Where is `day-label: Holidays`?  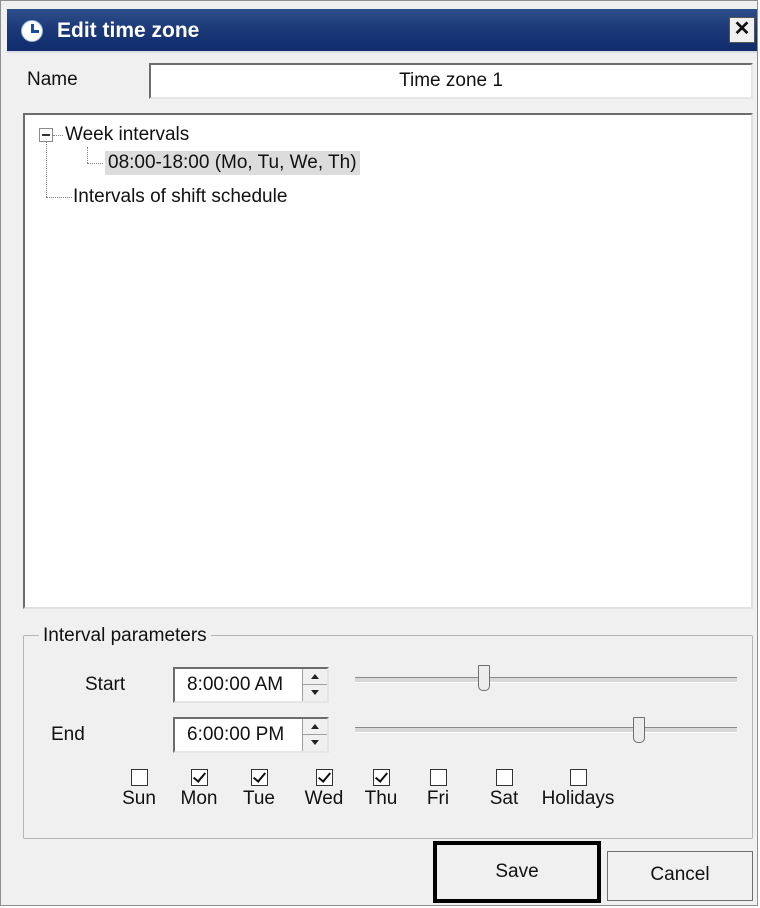
day-label: Holidays is located at coordinates (578, 798).